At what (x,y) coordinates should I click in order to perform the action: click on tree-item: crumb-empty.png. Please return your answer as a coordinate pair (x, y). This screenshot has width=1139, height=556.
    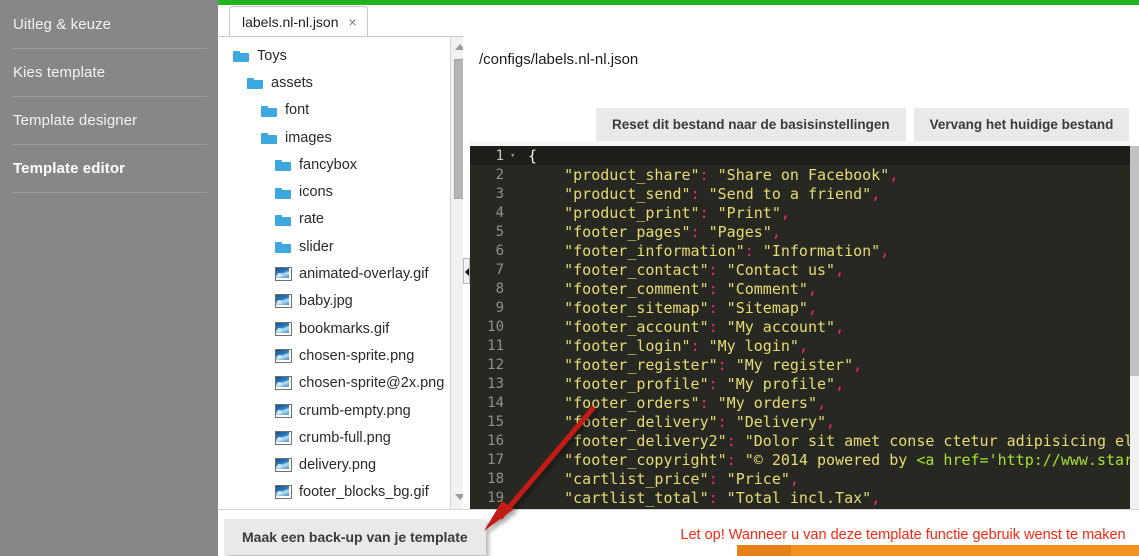
    Looking at the image, I should click on (334, 410).